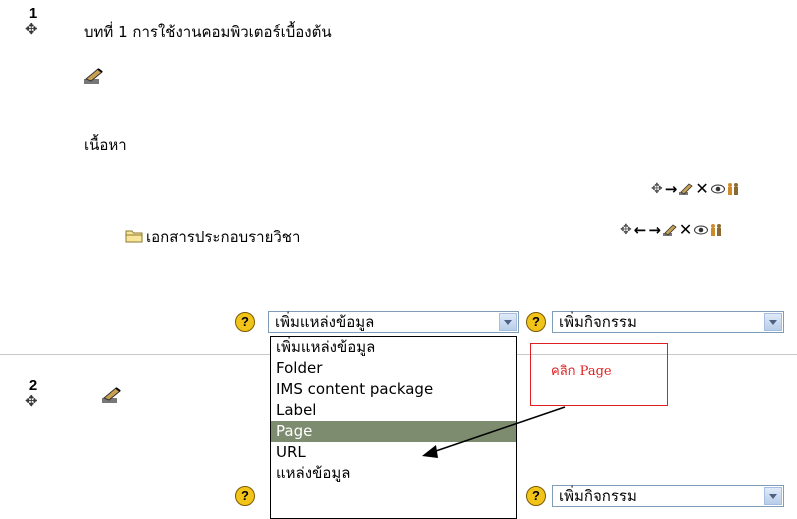 The image size is (797, 519). I want to click on dropdown-option: แหล่งข้อมูล, so click(393, 473).